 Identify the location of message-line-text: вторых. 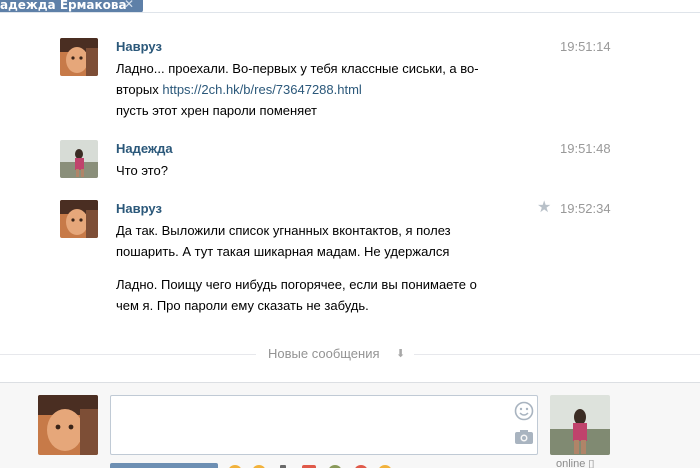
(137, 89).